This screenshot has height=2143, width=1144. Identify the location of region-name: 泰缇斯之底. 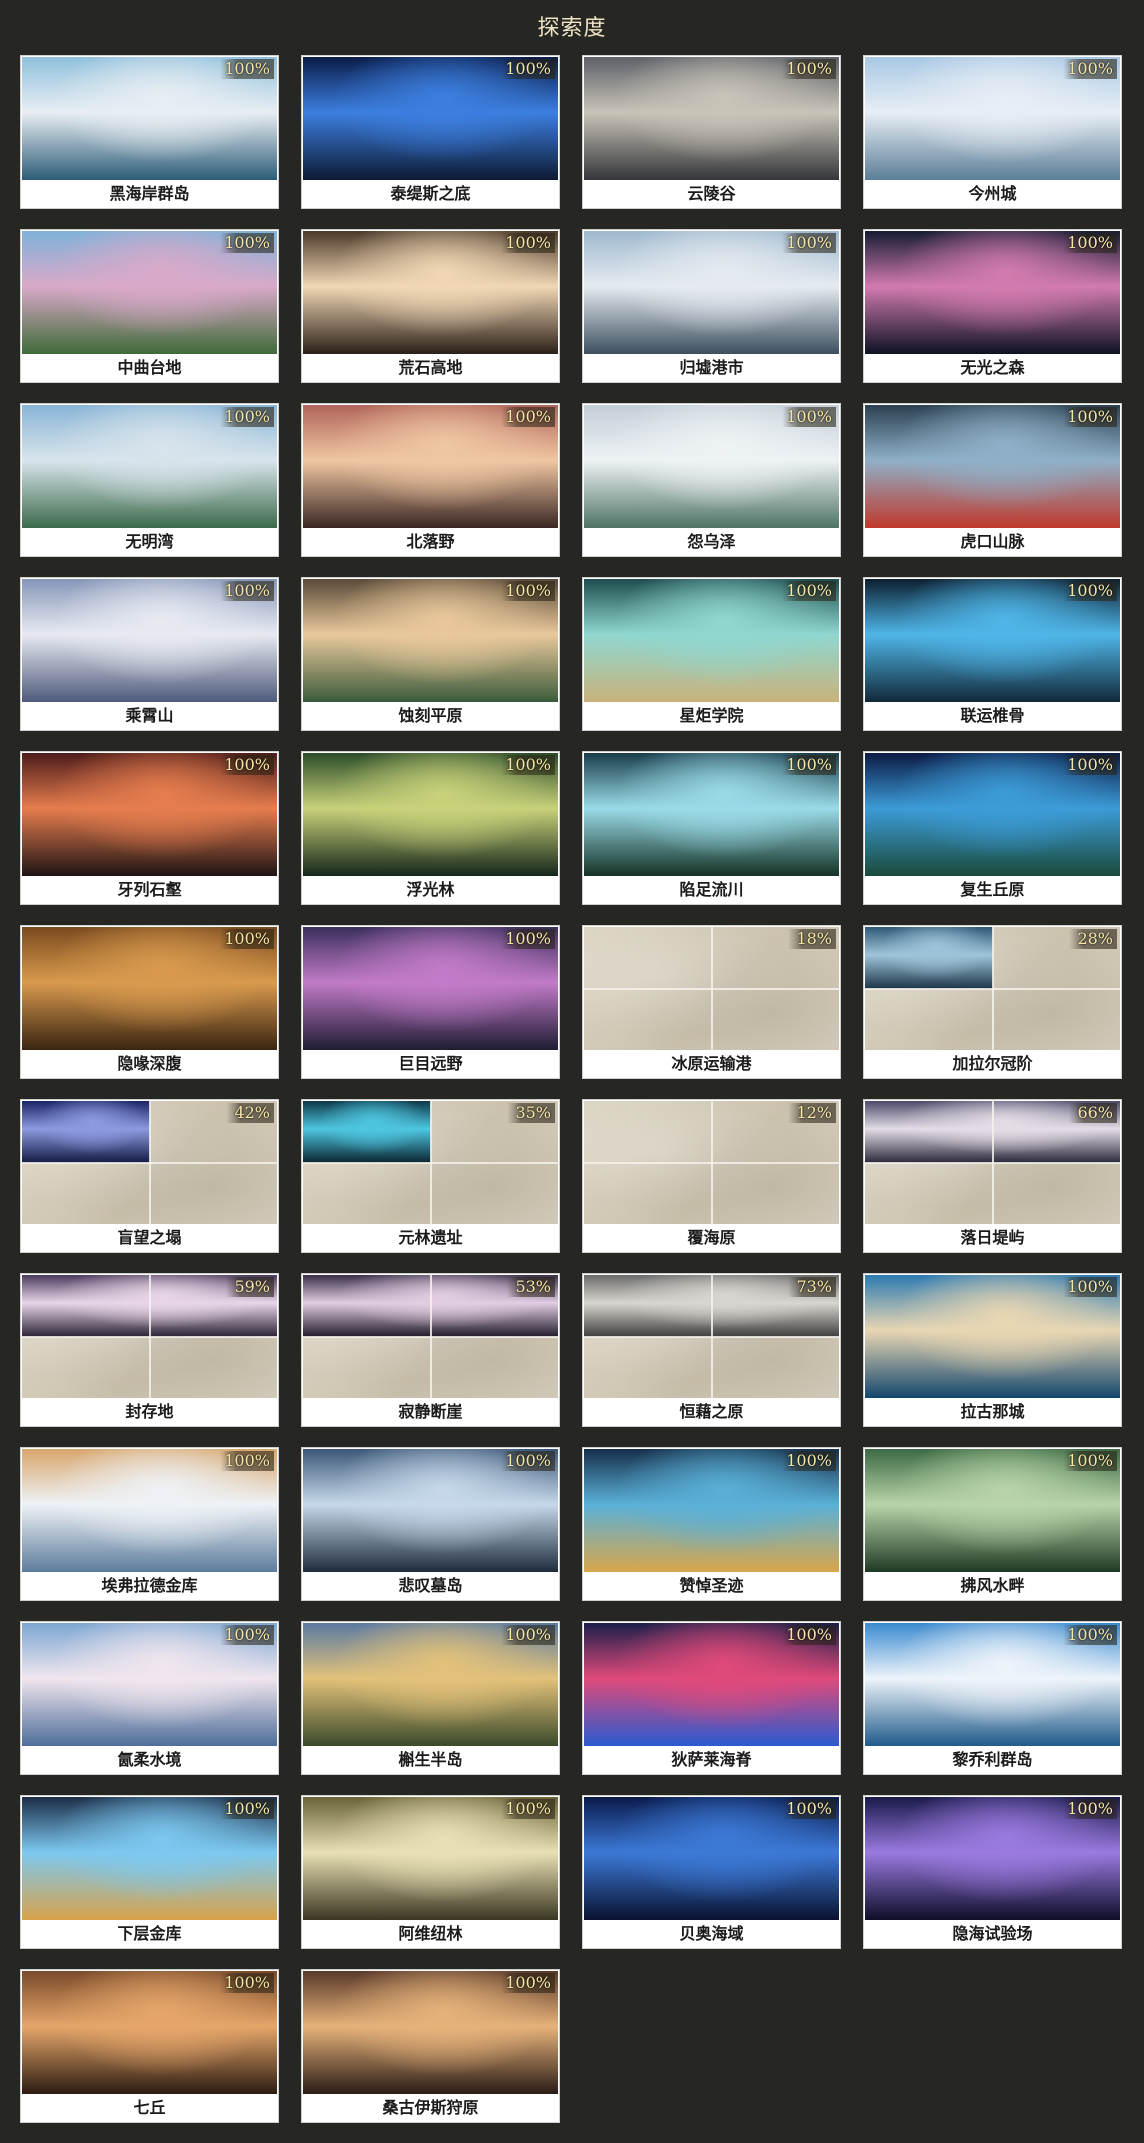
(430, 194).